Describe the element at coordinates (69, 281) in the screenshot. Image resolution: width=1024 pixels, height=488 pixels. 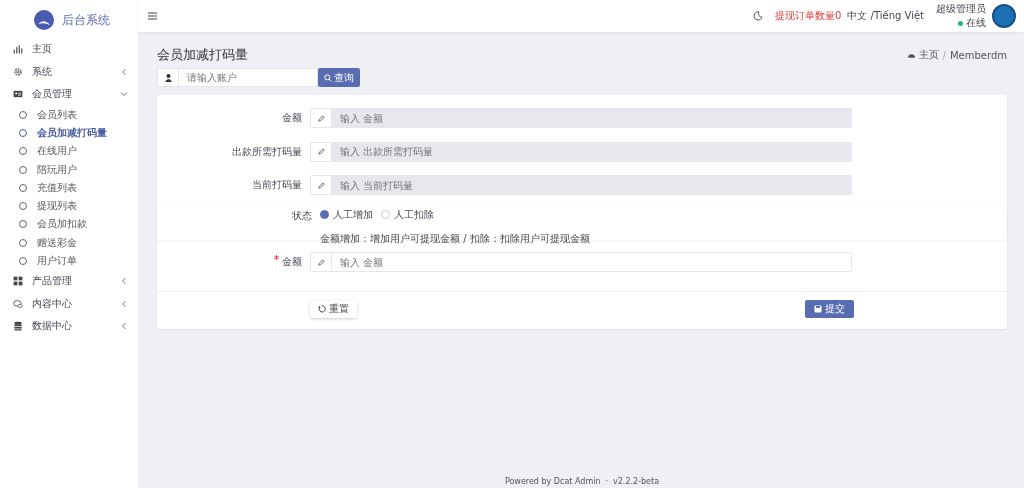
I see `sidebar-item: 产品管理` at that location.